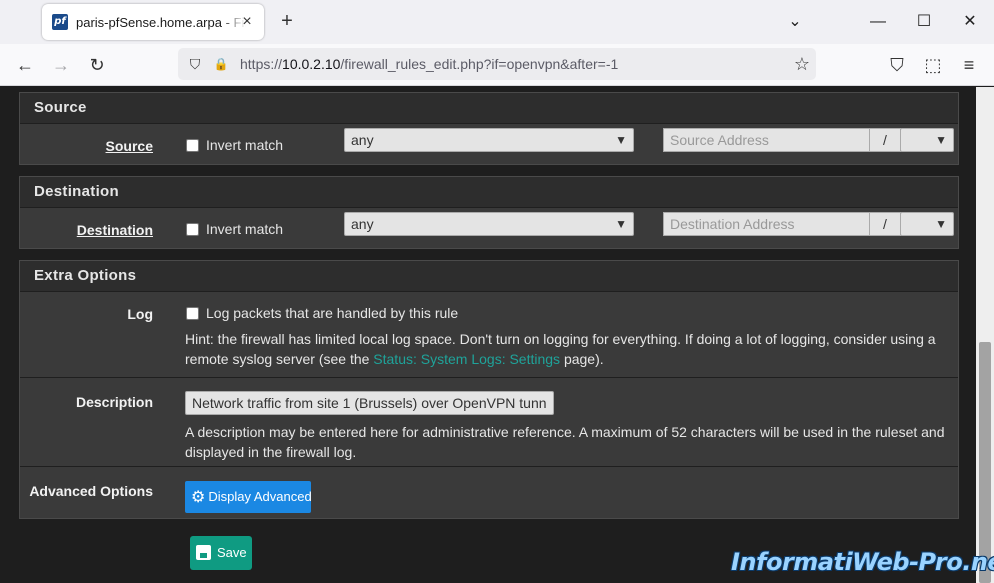 The height and width of the screenshot is (583, 994). Describe the element at coordinates (195, 64) in the screenshot. I see `shield-icon: ⛉` at that location.